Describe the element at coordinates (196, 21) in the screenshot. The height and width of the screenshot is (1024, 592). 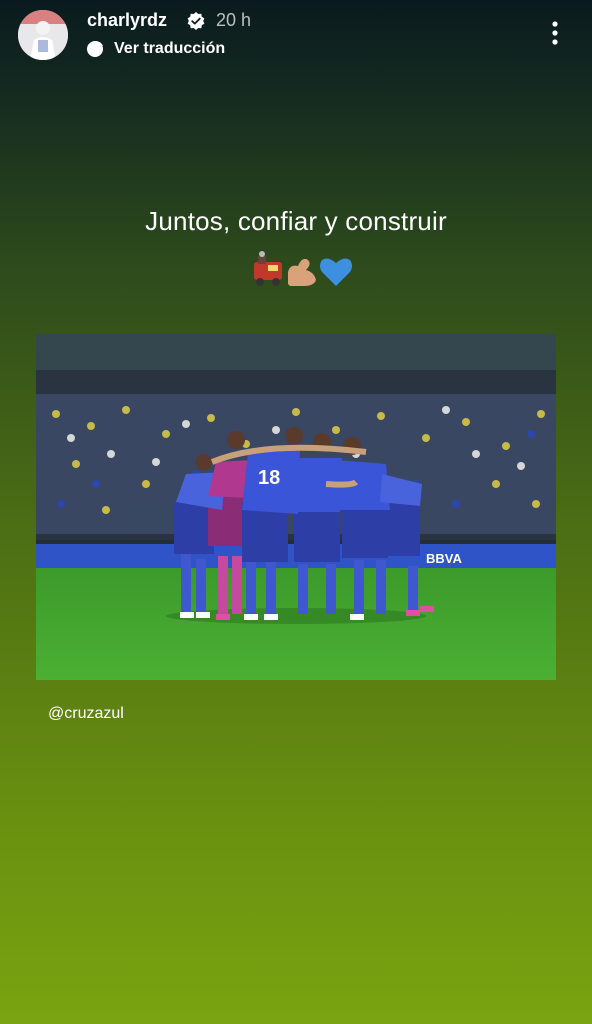
I see `verified-badge-icon` at that location.